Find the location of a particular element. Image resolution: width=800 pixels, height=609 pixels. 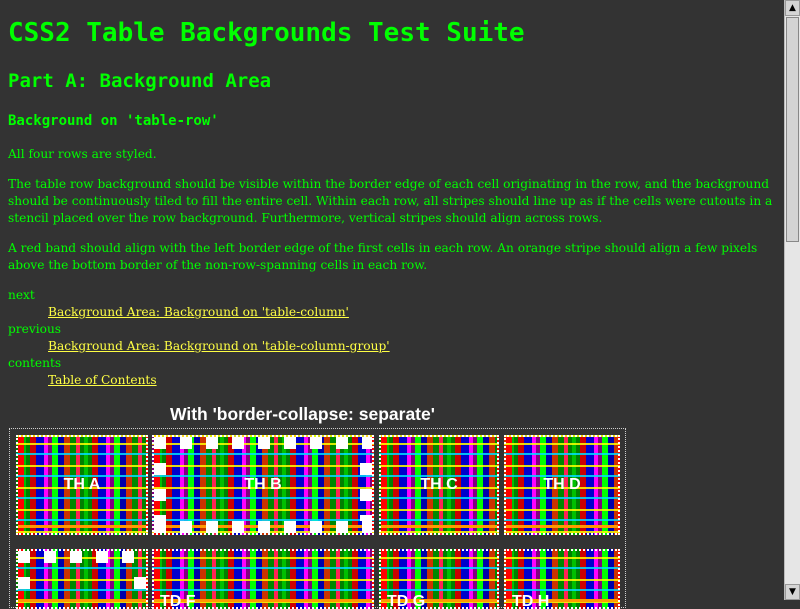

cell-label: TH B is located at coordinates (263, 484).